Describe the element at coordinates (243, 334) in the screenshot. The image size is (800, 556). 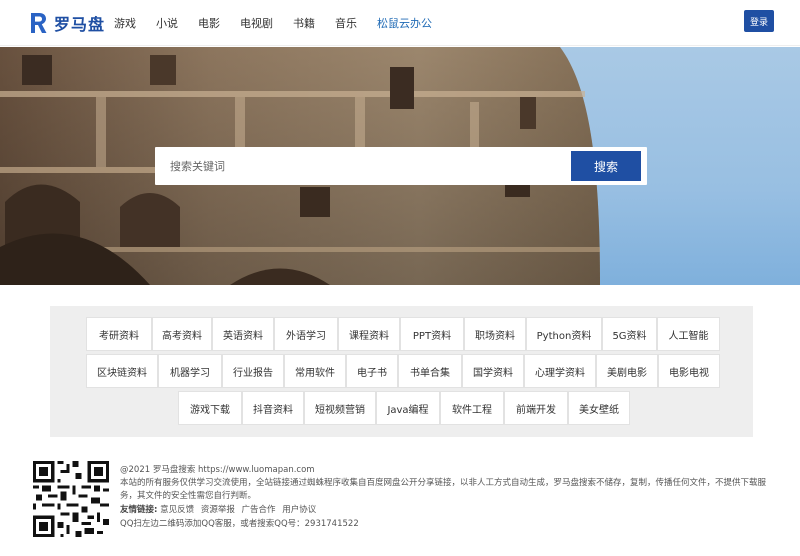
I see `tag-item: 英语资料` at that location.